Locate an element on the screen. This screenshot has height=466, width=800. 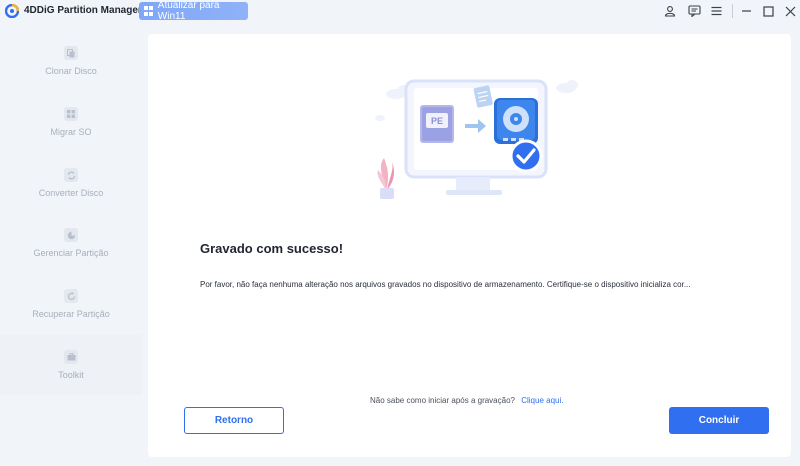
back-button: Retorno is located at coordinates (234, 420).